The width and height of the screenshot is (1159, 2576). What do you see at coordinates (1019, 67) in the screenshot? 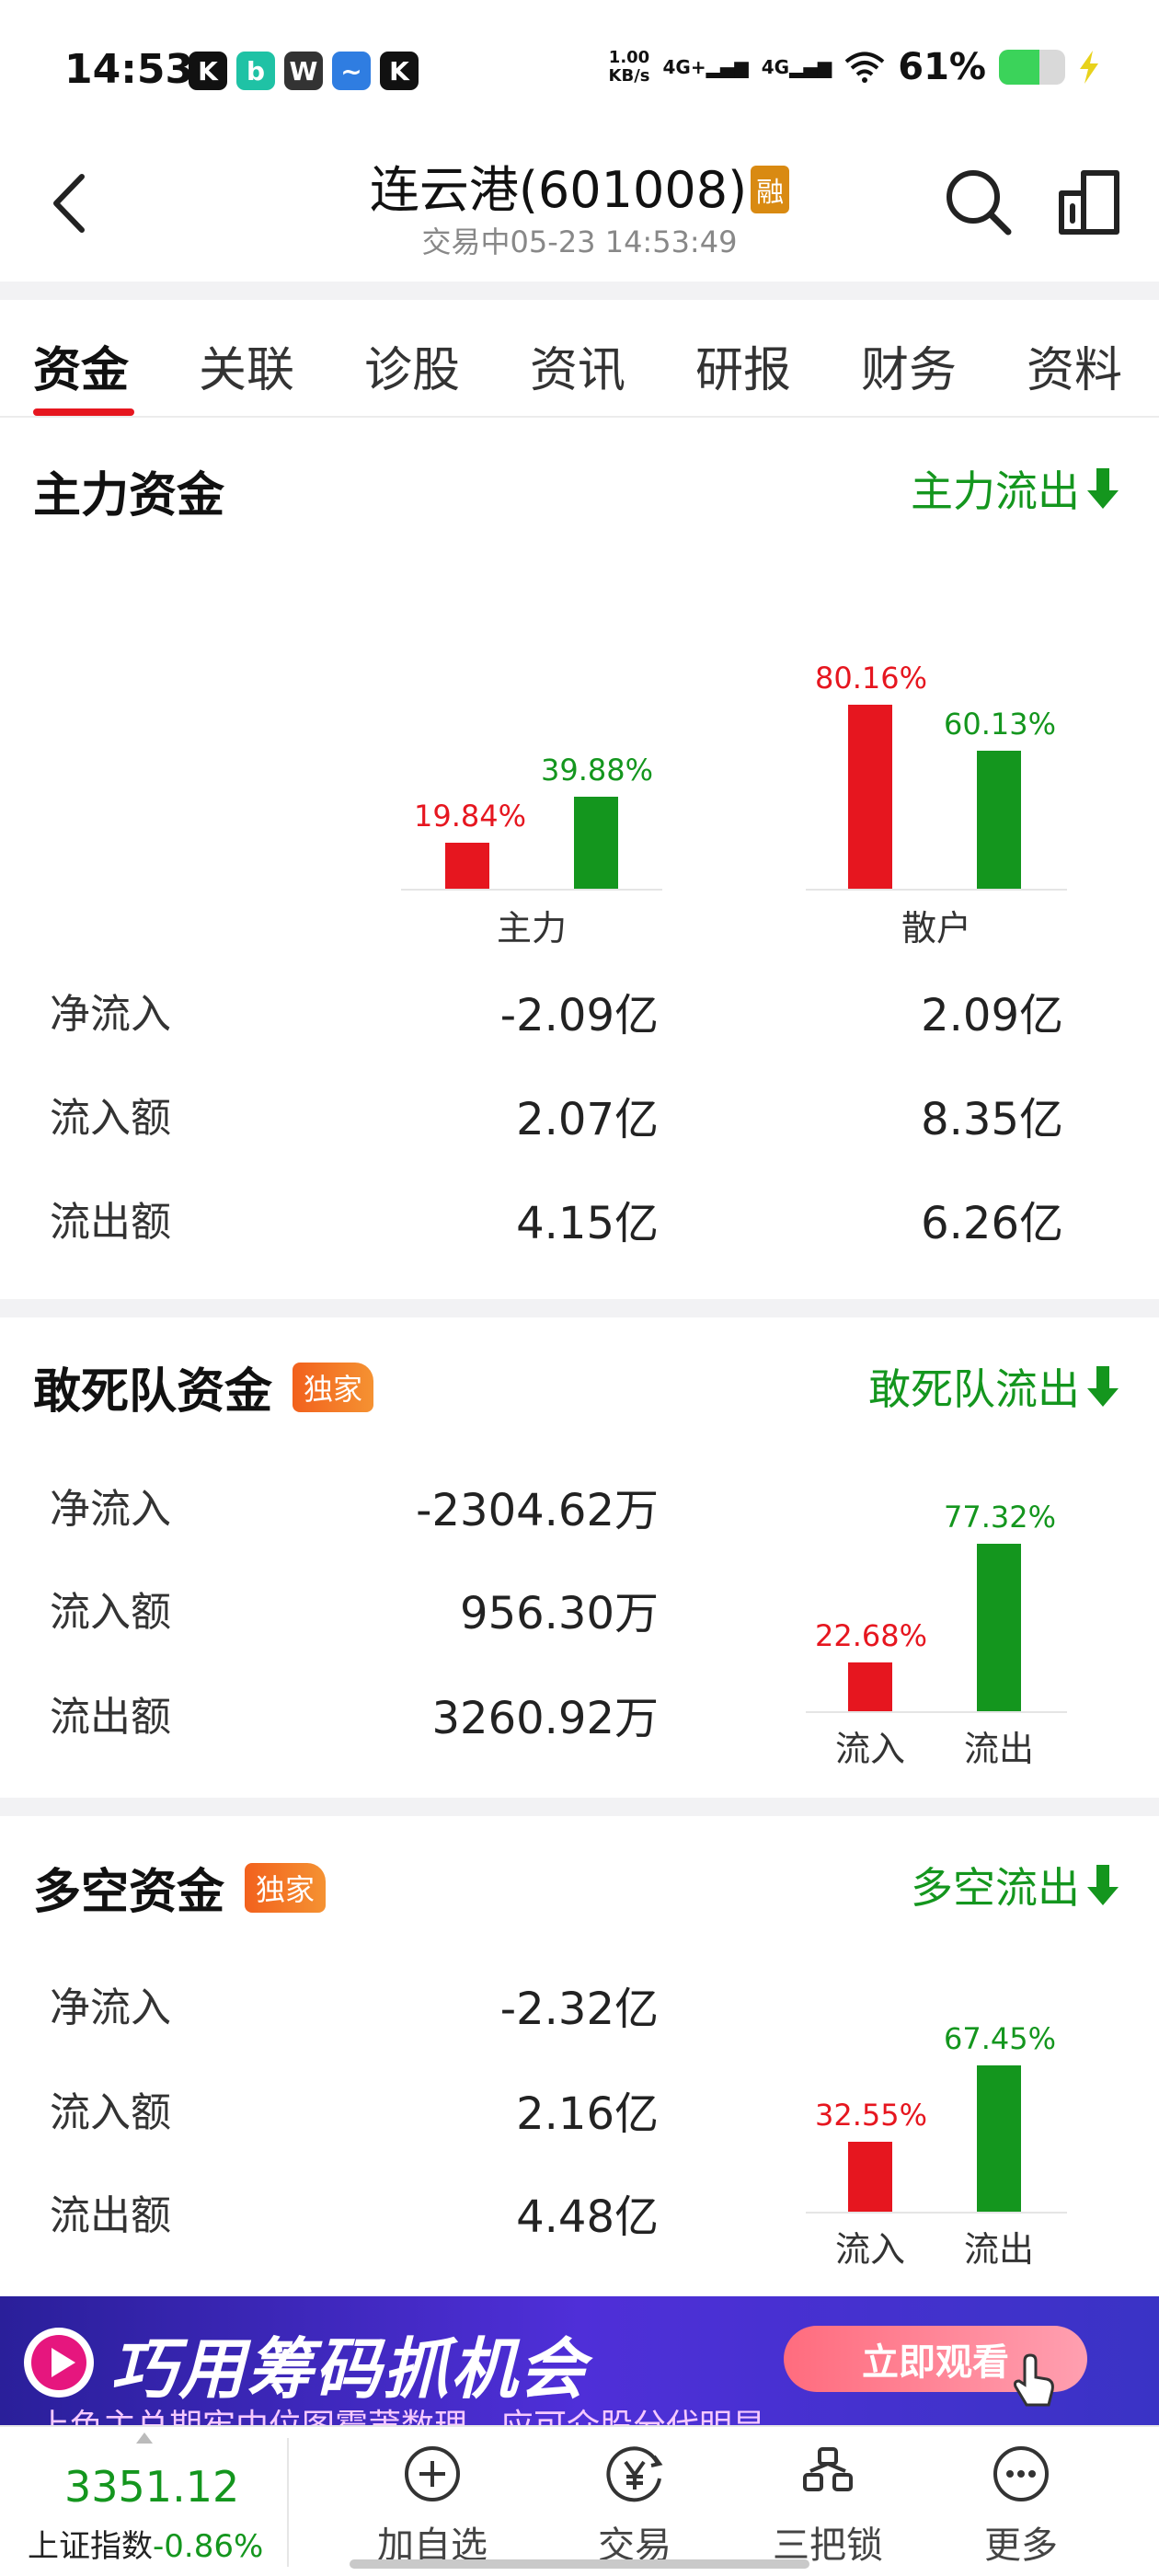
I see `battery-fill` at bounding box center [1019, 67].